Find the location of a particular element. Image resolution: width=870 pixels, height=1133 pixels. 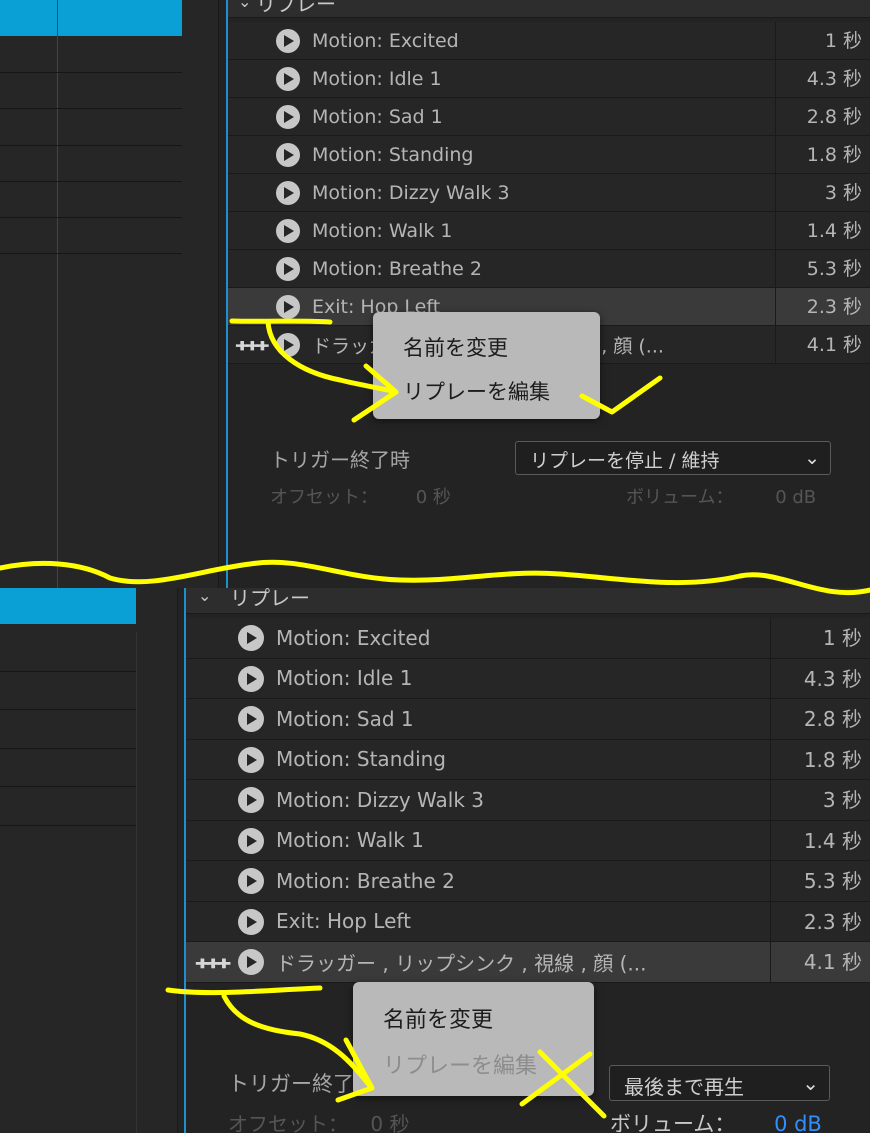

timeline-panel-bottom is located at coordinates (89, 860).